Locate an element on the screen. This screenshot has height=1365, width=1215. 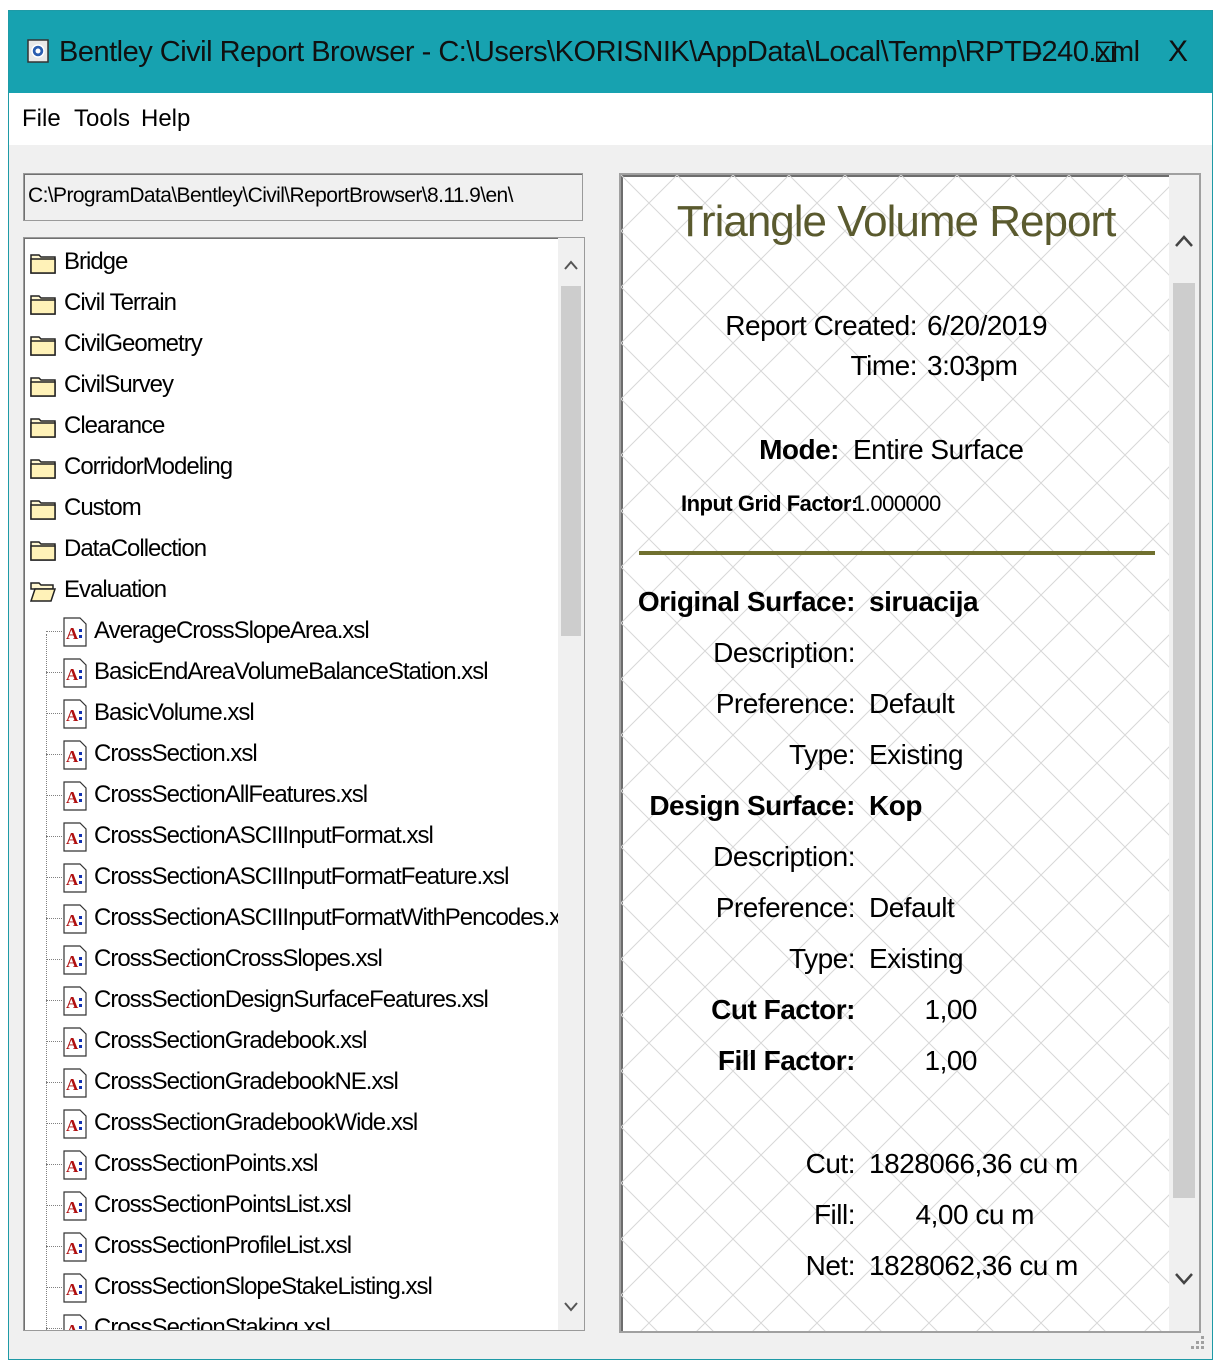
tree-scroll-thumb is located at coordinates (571, 461).